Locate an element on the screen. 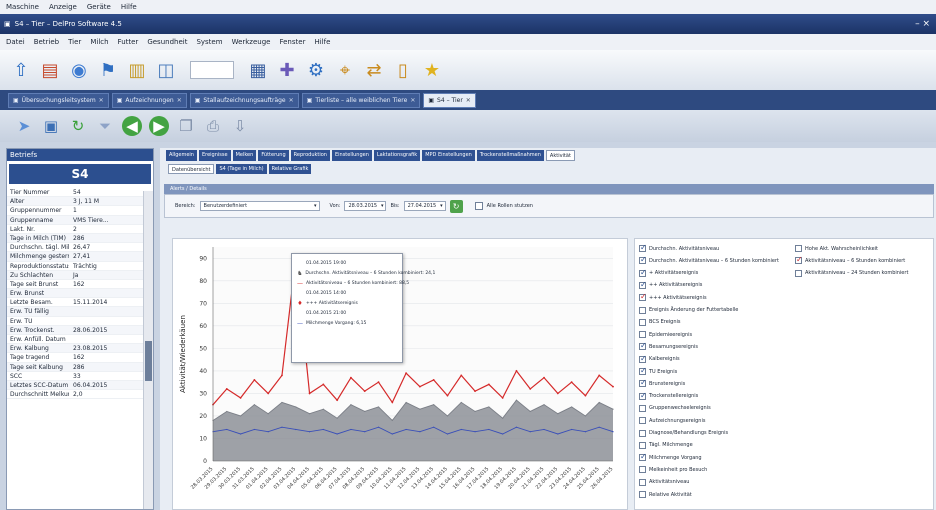 The width and height of the screenshot is (936, 510). content-tab: Aktivität is located at coordinates (560, 155).